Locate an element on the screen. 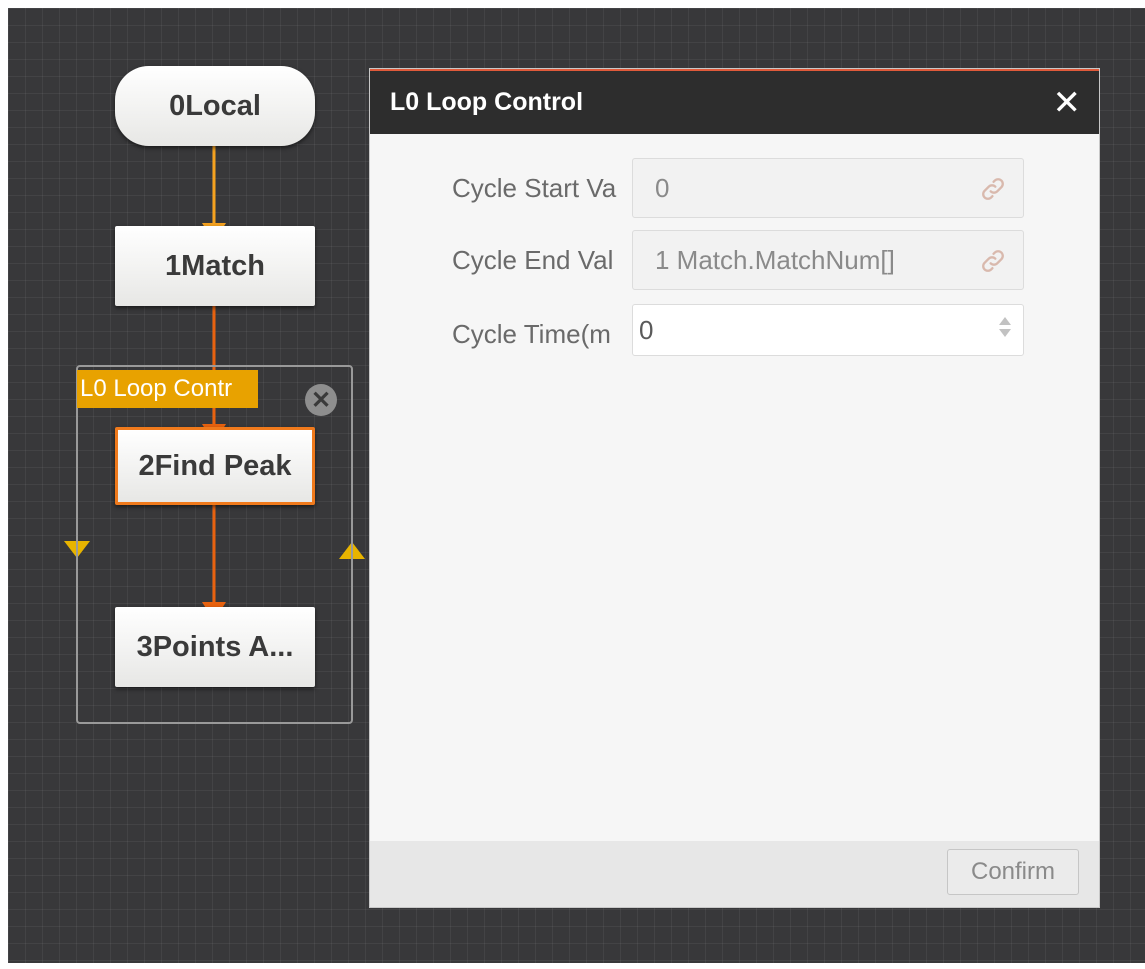 This screenshot has height=969, width=1145. field-cycle-end: Cycle End Val 1 Match.MatchNum[] is located at coordinates (734, 260).